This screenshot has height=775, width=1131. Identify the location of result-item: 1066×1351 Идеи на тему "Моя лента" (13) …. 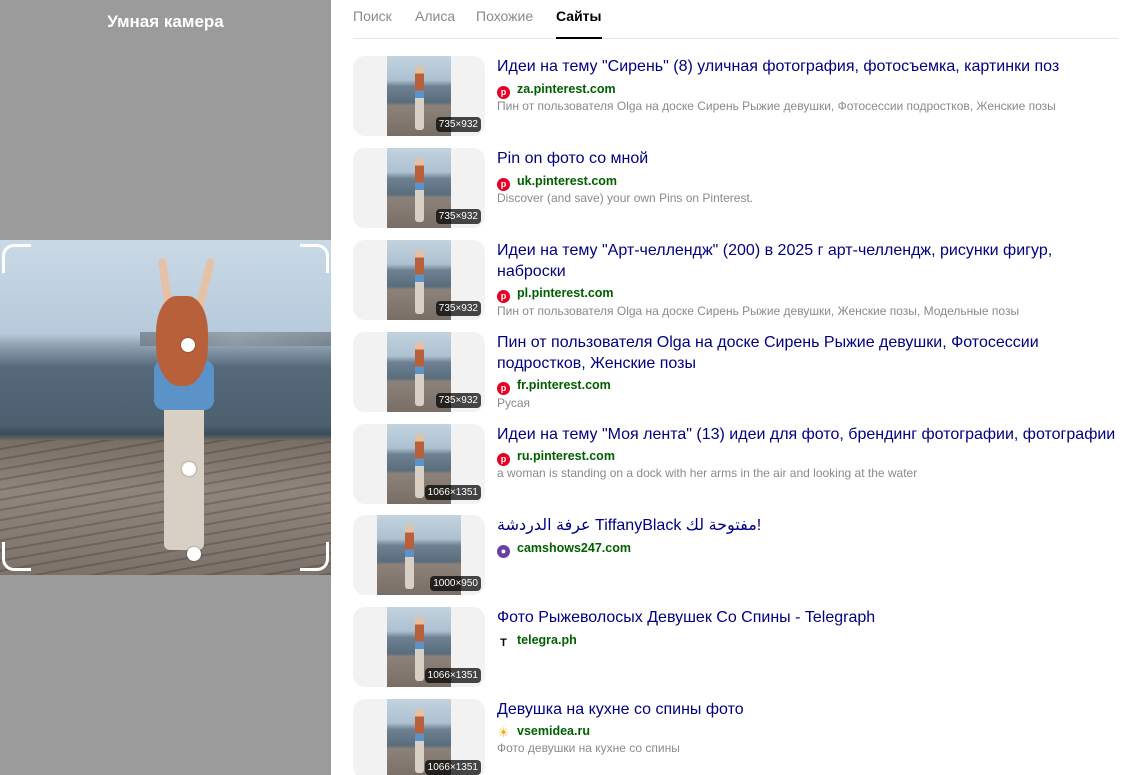
(738, 466).